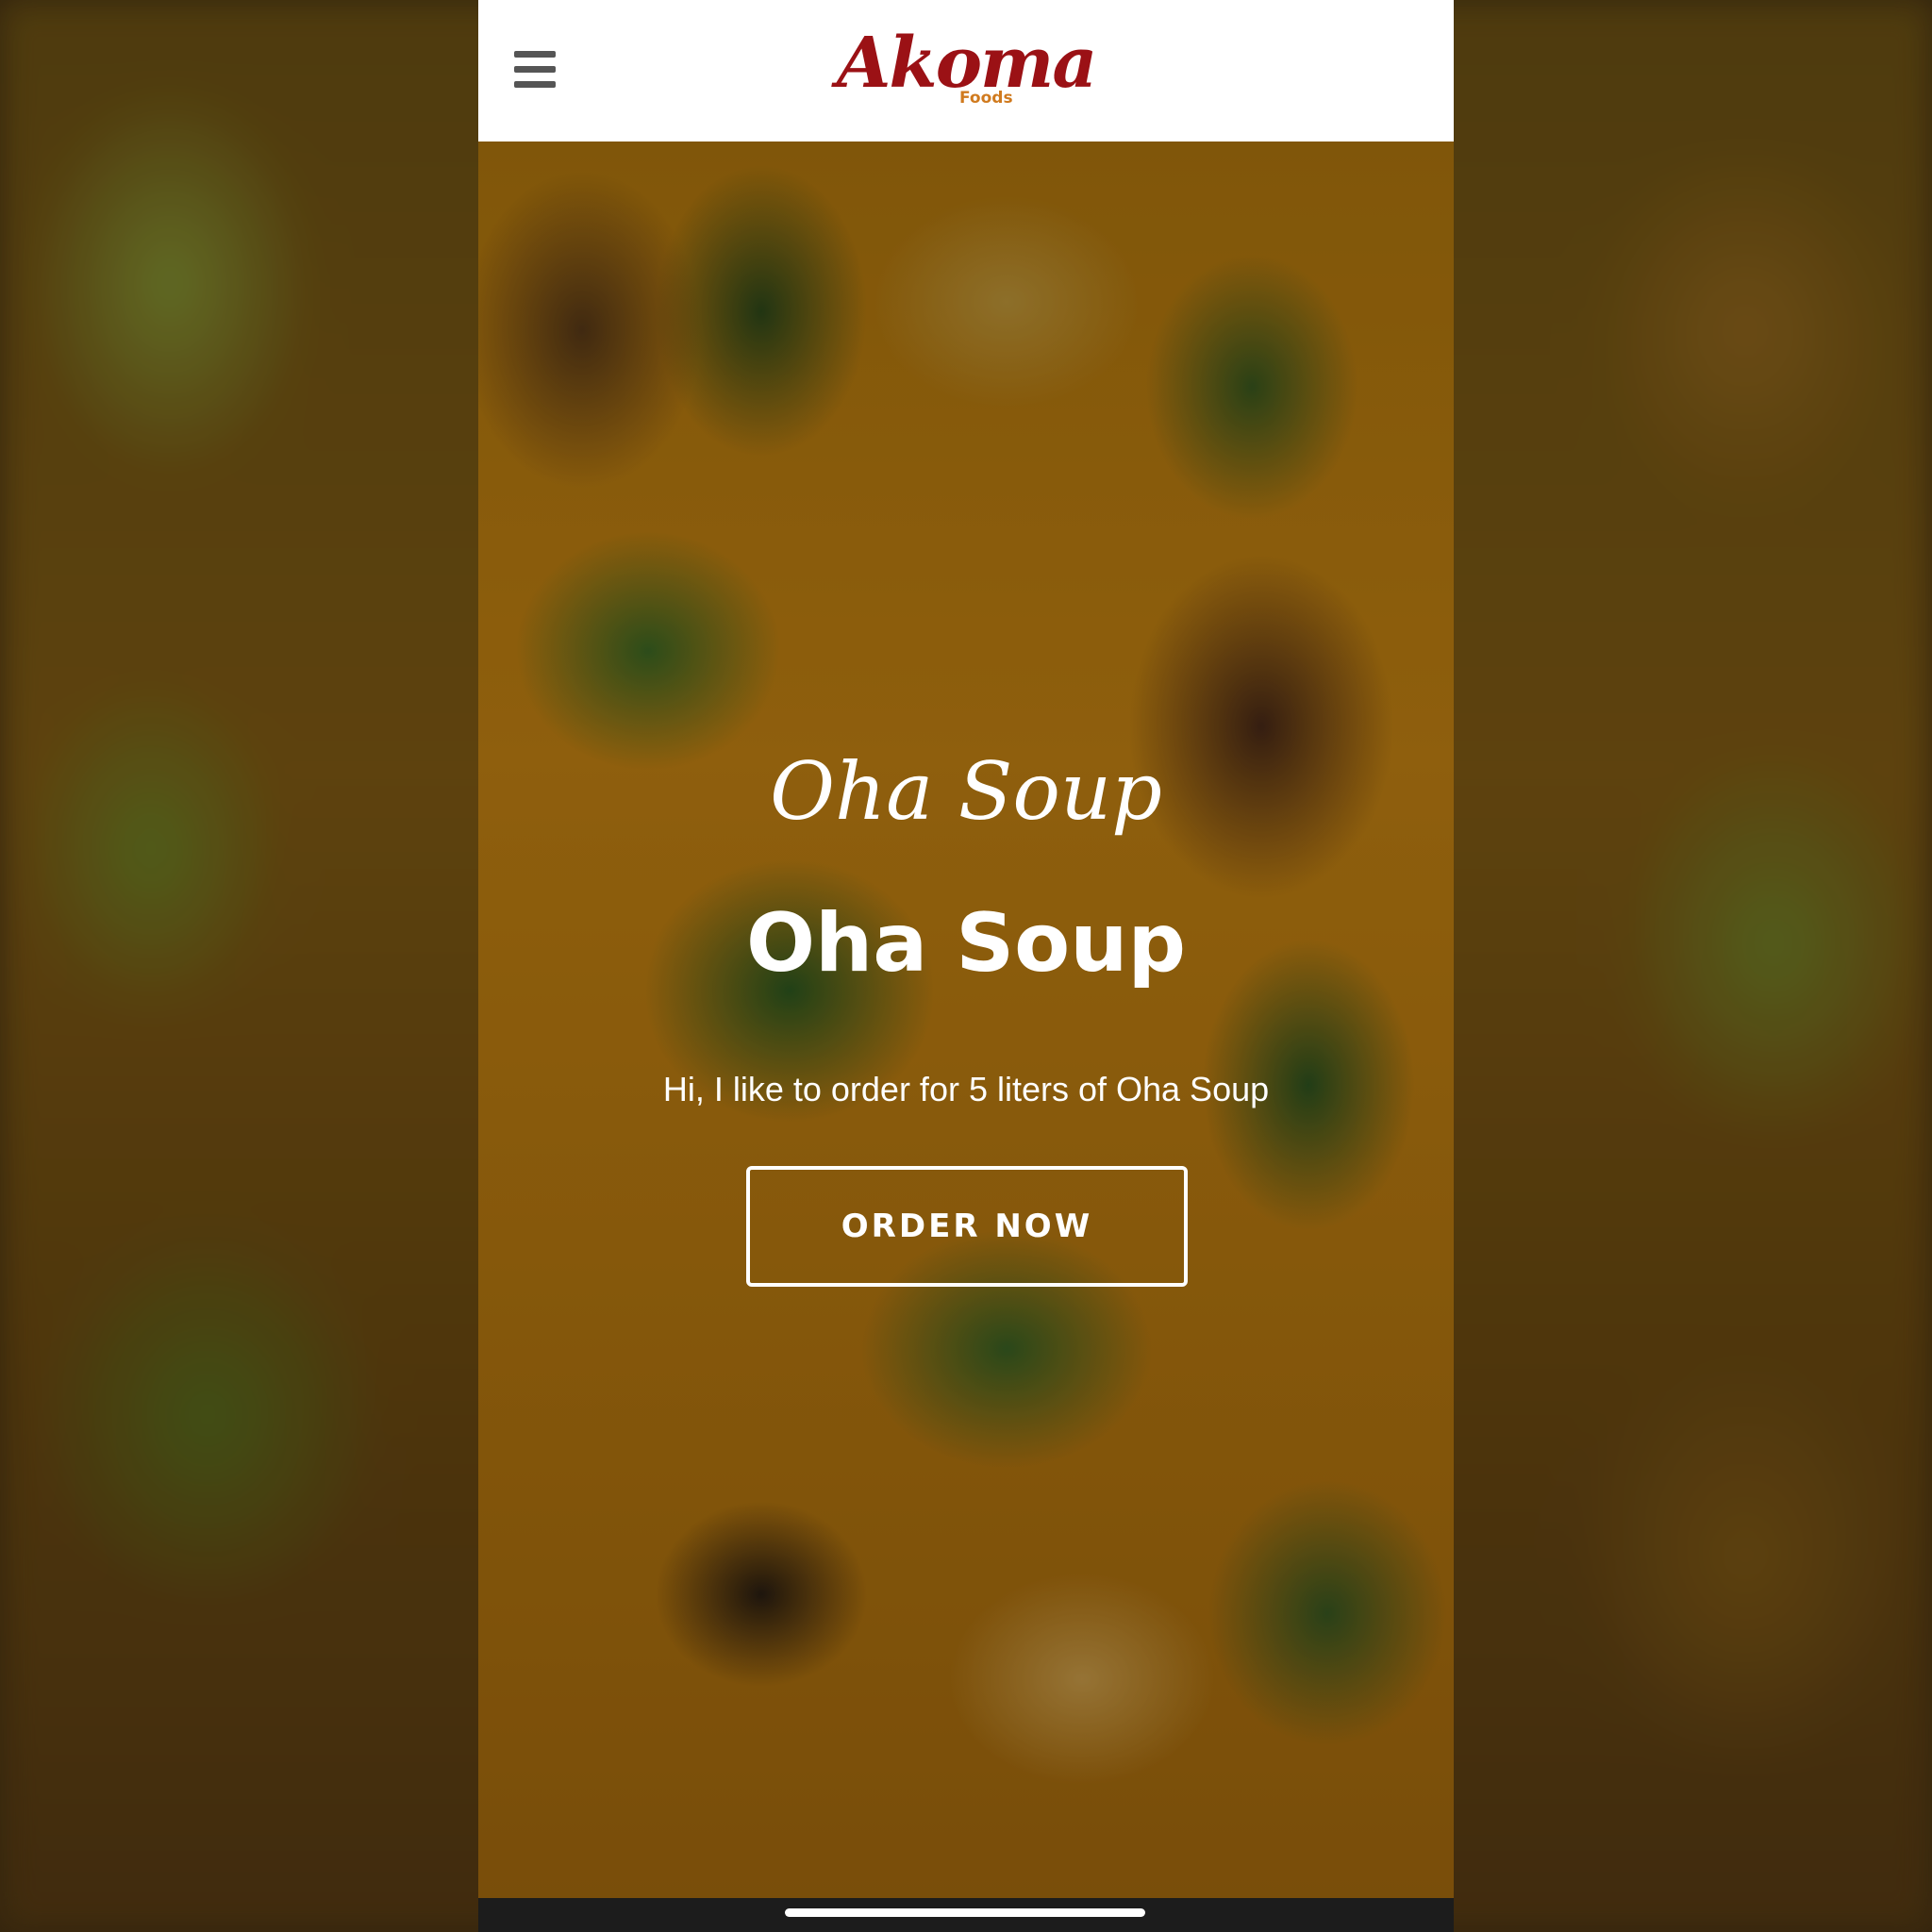 This screenshot has height=1932, width=1932. I want to click on hero-script-title: Oha Soup, so click(966, 791).